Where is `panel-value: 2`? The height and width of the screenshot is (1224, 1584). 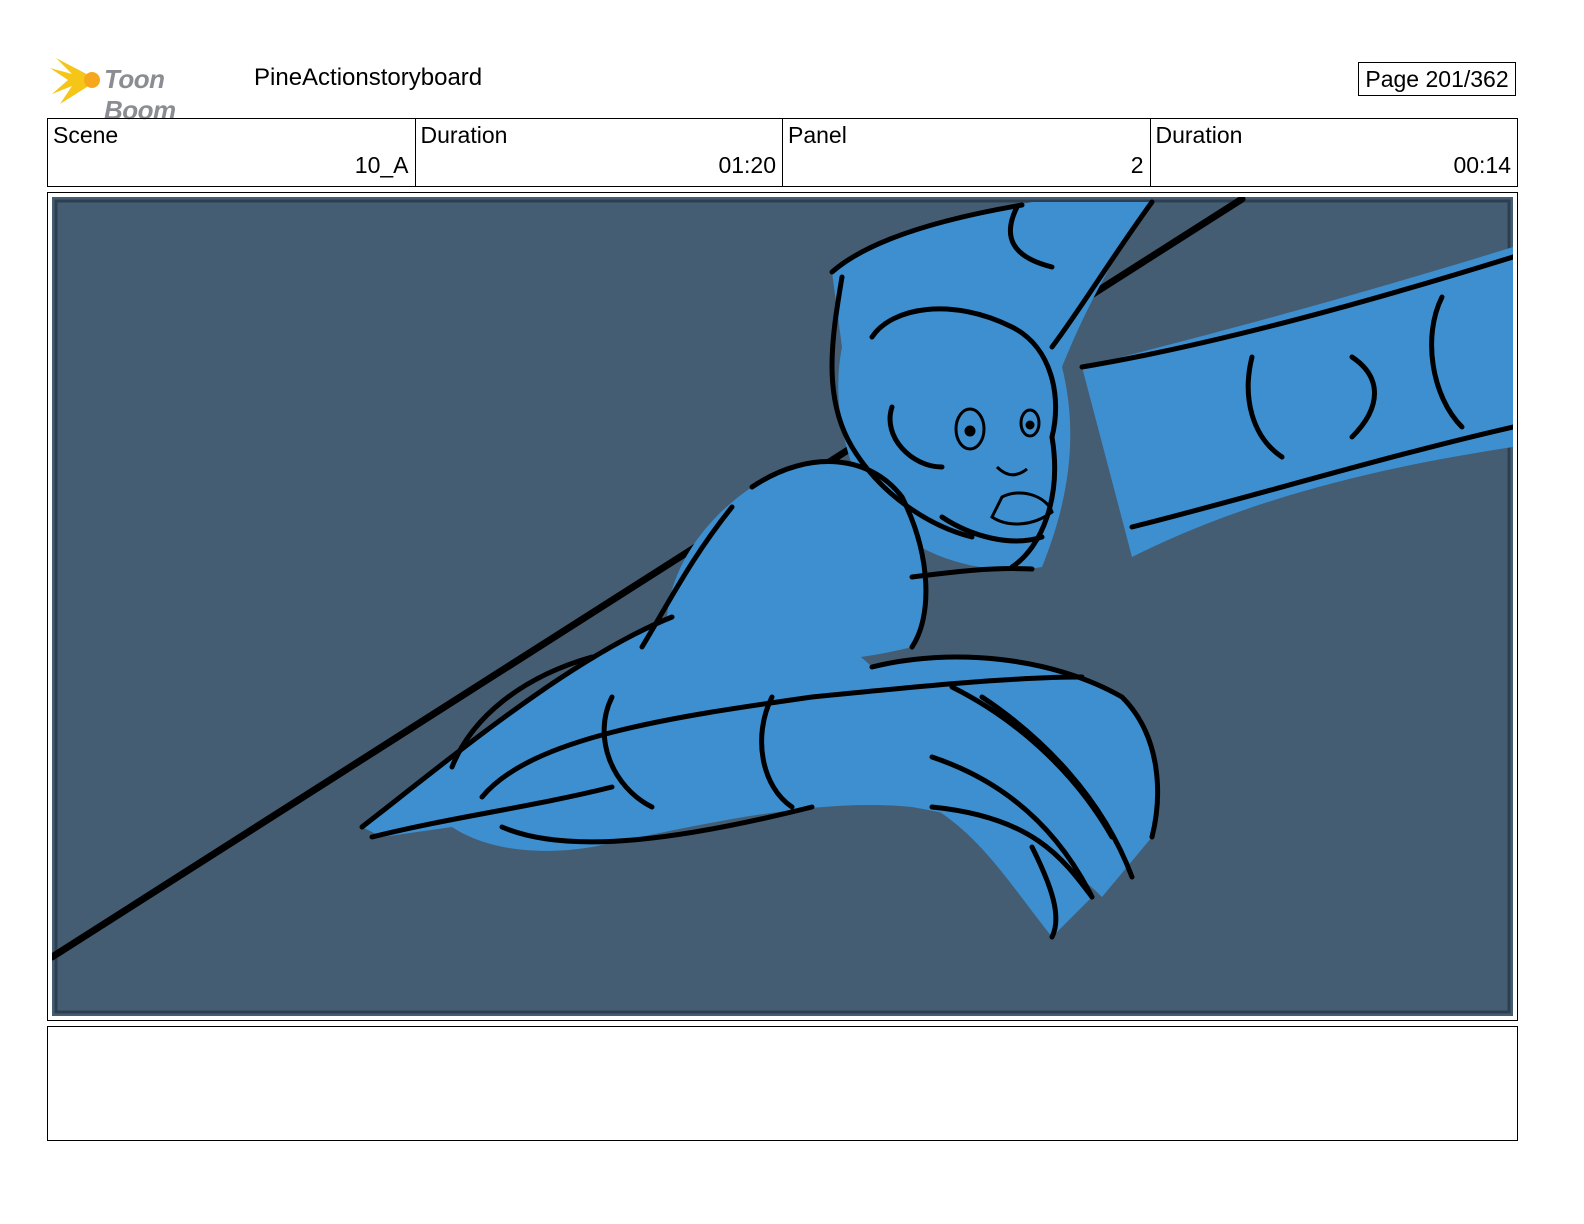
panel-value: 2 is located at coordinates (1137, 165).